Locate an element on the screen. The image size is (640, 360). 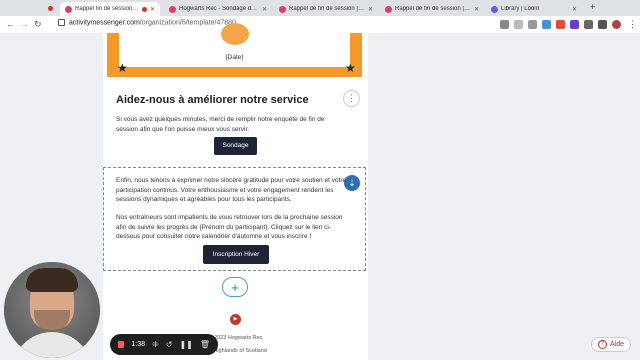
tab-rappel-tache-2: Rappel de fin de session | Tâc ✕ is located at coordinates (432, 9).